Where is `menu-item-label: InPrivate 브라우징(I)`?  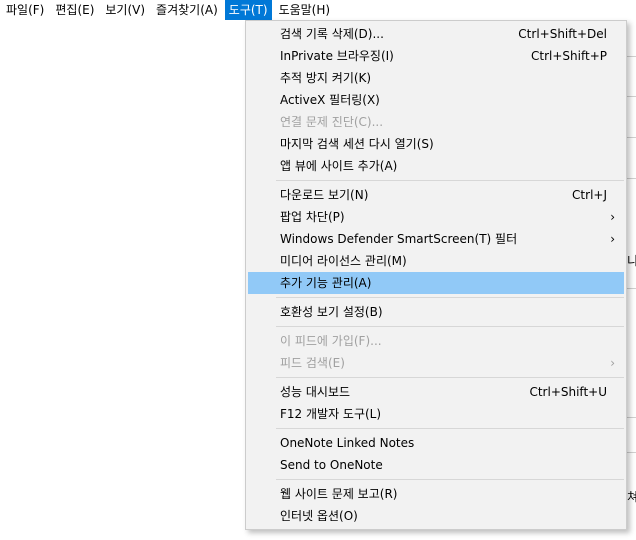
menu-item-label: InPrivate 브라우징(I) is located at coordinates (337, 56).